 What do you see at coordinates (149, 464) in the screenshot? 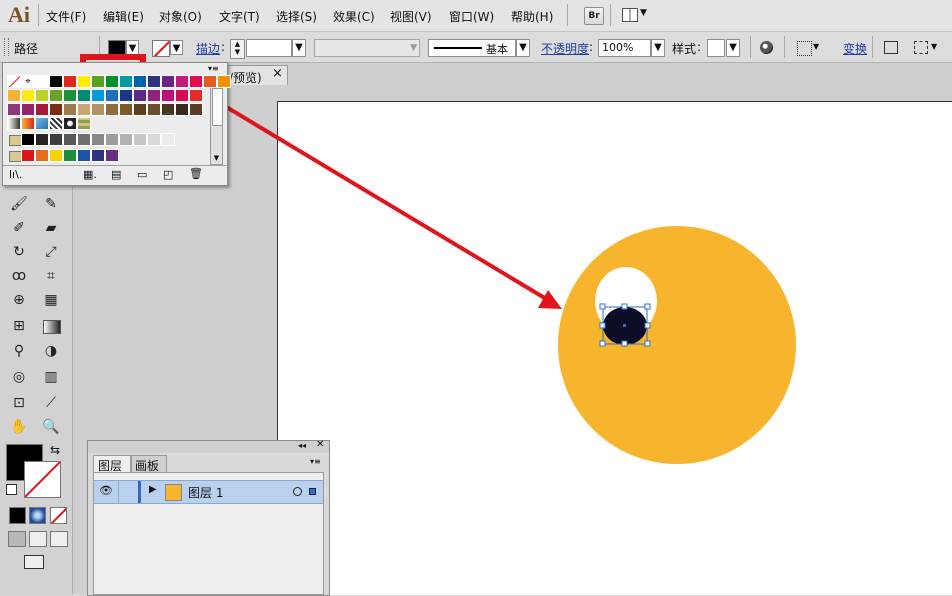
I see `tab-artboards: 画板` at bounding box center [149, 464].